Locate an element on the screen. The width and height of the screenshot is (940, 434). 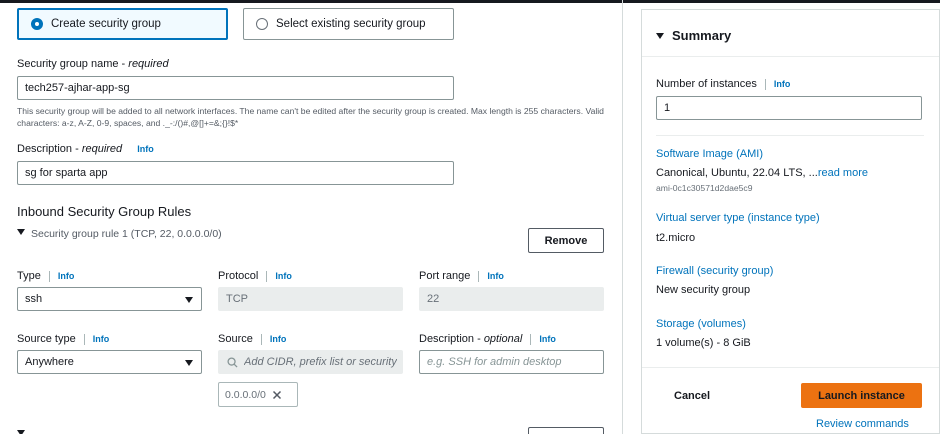
rule-description-label: Description - optional Info is located at coordinates (487, 339).